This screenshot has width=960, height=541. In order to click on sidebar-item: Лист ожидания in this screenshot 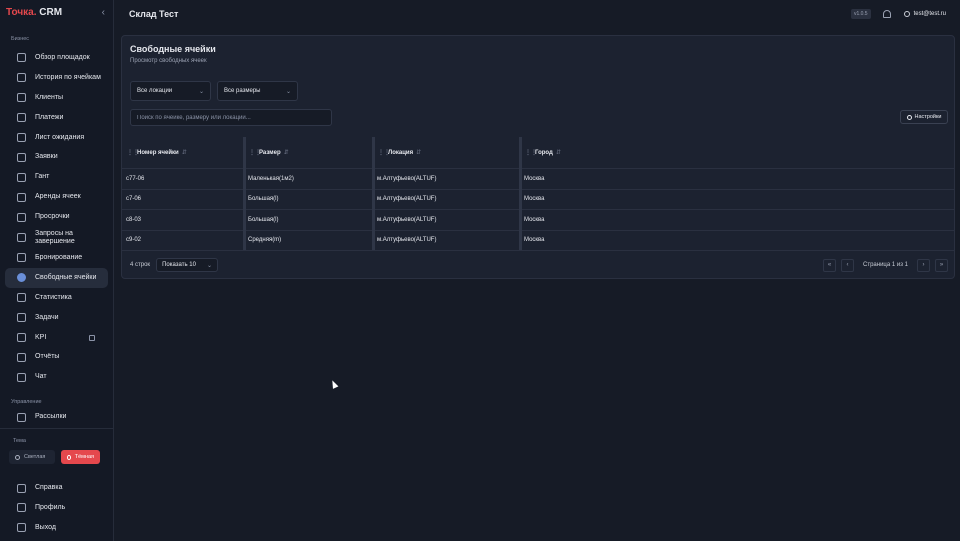, I will do `click(56, 138)`.